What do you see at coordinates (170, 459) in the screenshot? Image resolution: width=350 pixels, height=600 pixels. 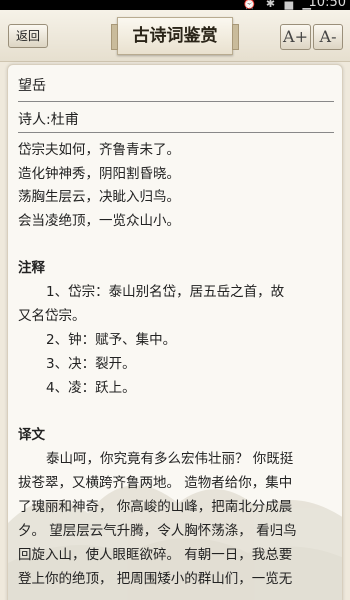 I see `translation-line: 泰山呵，你究竟有多么宏伟壮丽？ 你既挺` at bounding box center [170, 459].